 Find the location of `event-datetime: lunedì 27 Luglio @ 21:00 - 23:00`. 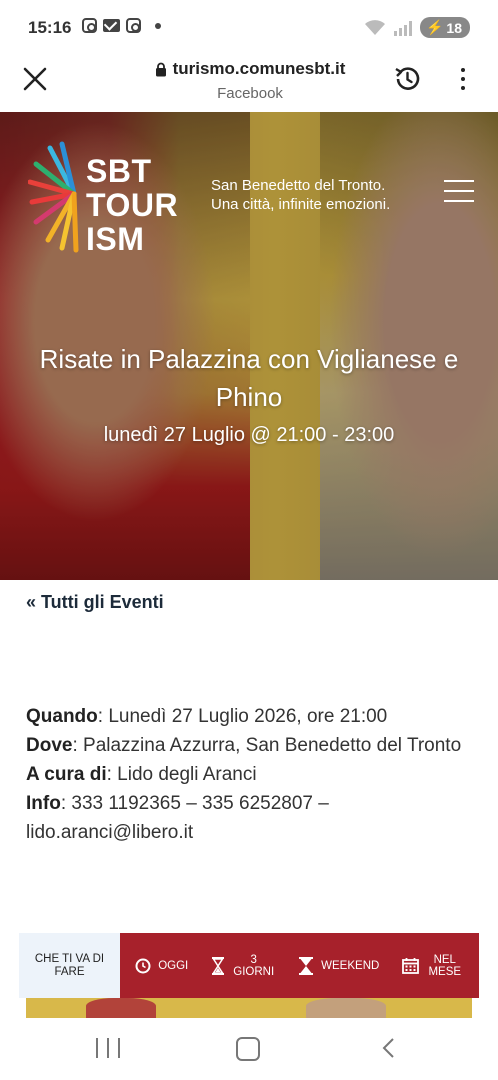

event-datetime: lunedì 27 Luglio @ 21:00 - 23:00 is located at coordinates (249, 435).